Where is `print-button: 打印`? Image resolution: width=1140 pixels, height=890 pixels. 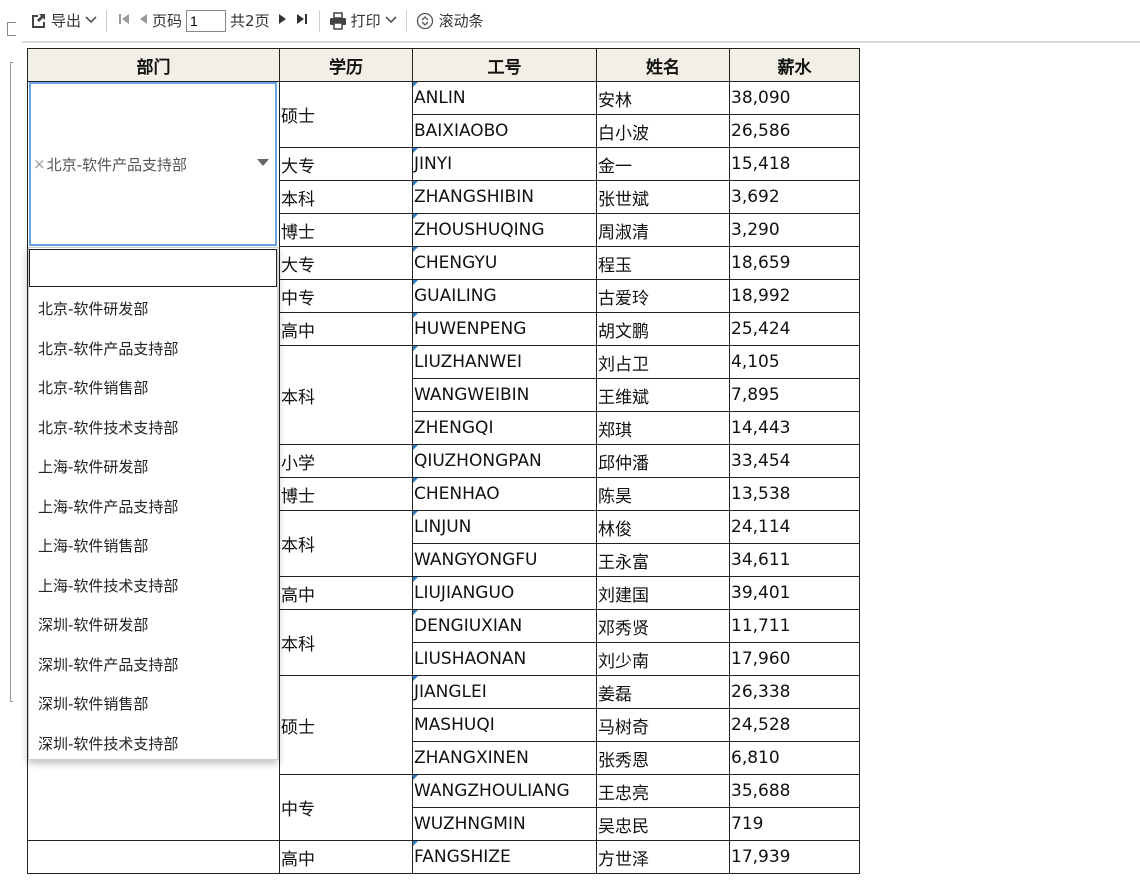
print-button: 打印 is located at coordinates (363, 21).